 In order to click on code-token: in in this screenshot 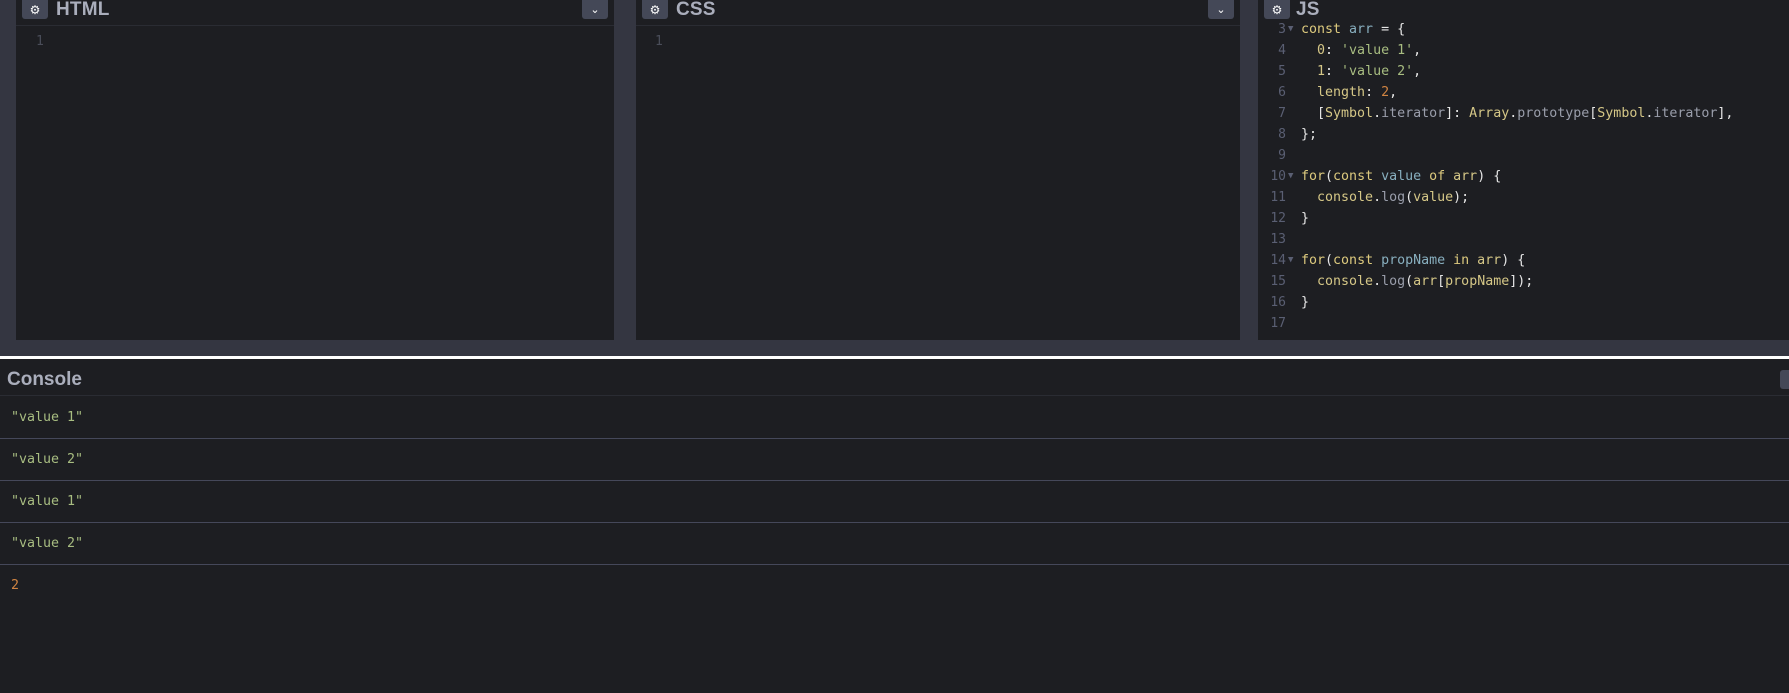, I will do `click(1461, 260)`.